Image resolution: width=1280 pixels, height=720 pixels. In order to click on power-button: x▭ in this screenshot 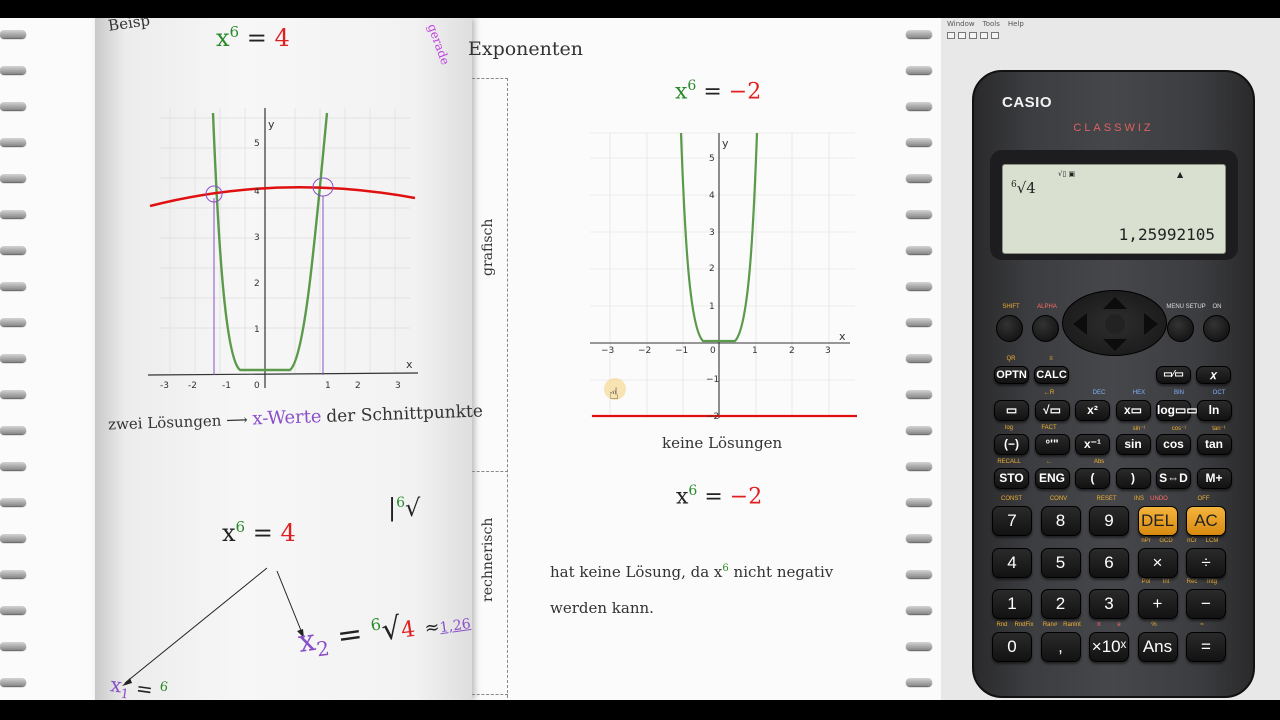, I will do `click(1133, 410)`.